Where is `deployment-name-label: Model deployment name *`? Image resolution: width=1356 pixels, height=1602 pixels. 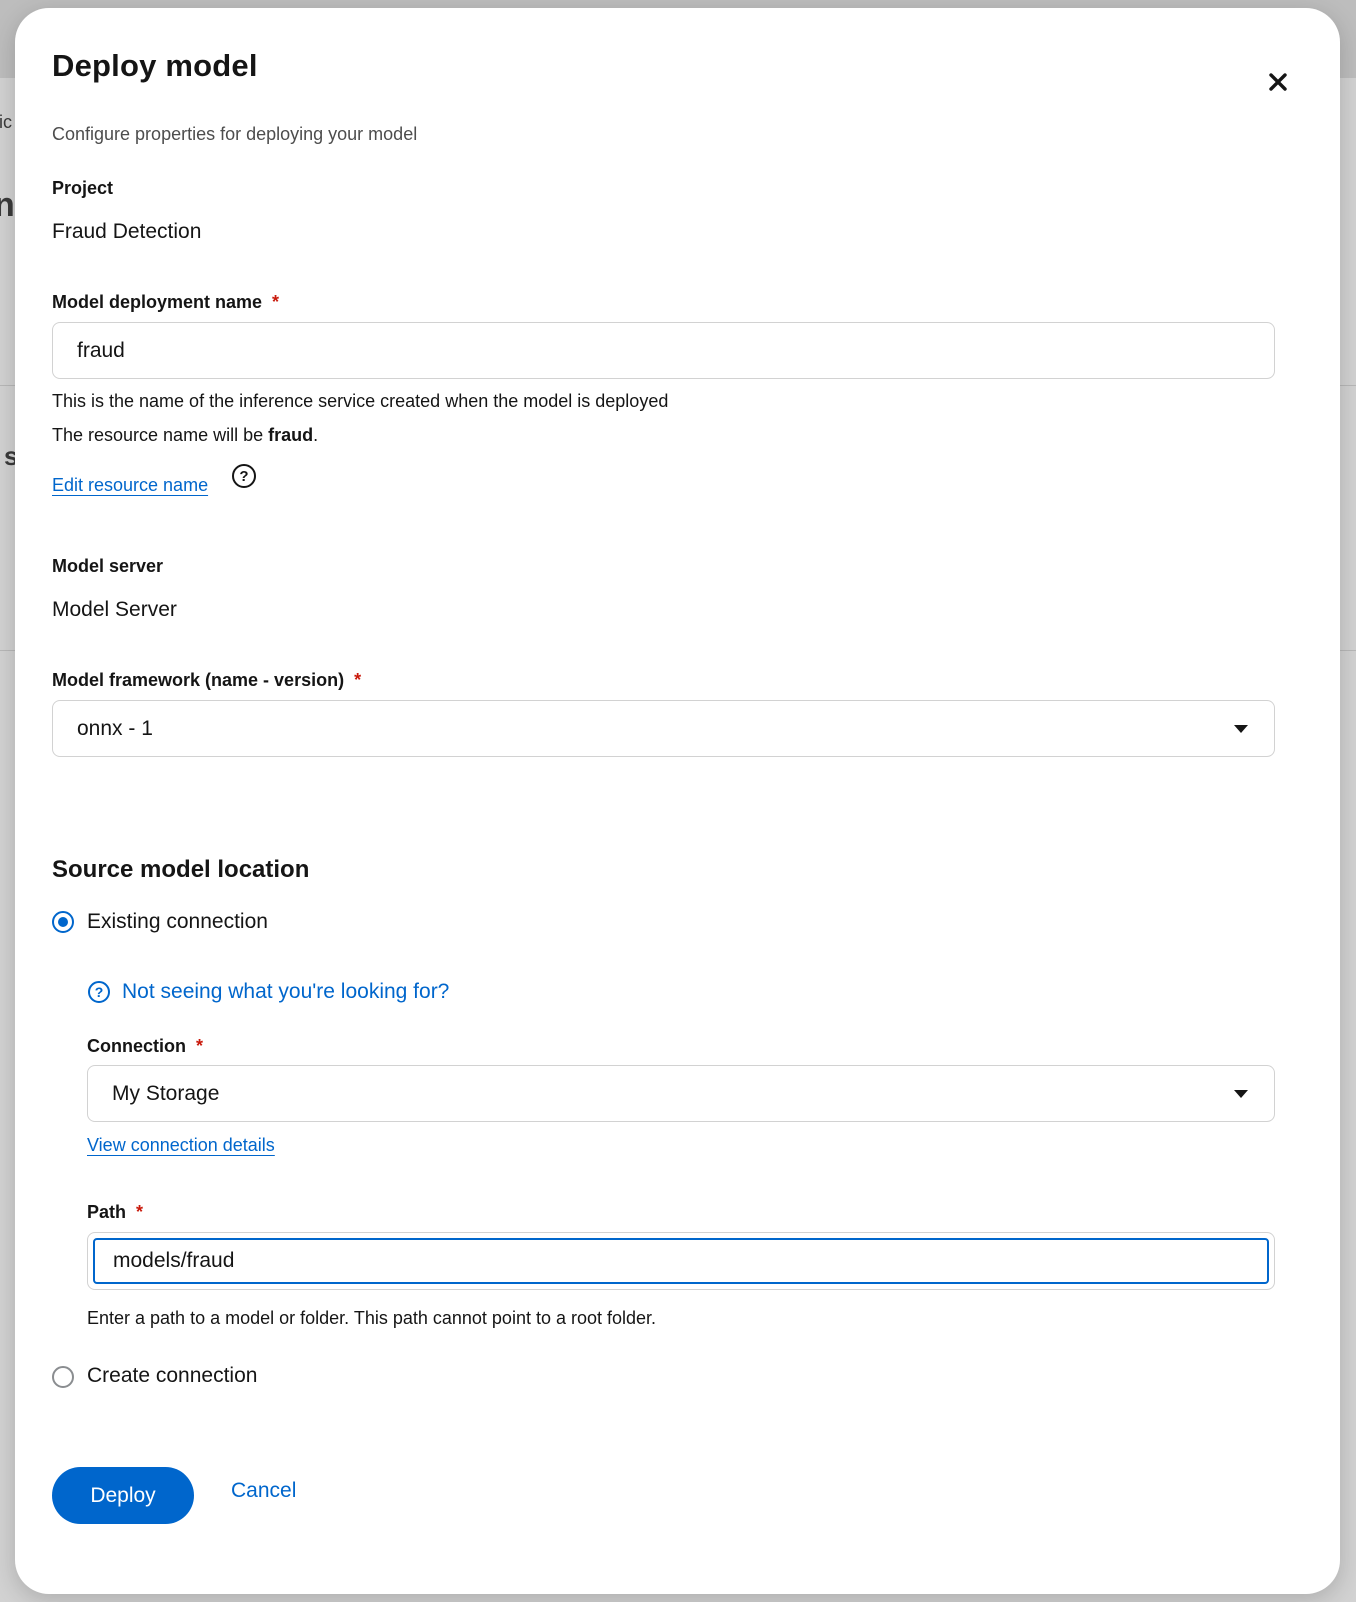 deployment-name-label: Model deployment name * is located at coordinates (165, 302).